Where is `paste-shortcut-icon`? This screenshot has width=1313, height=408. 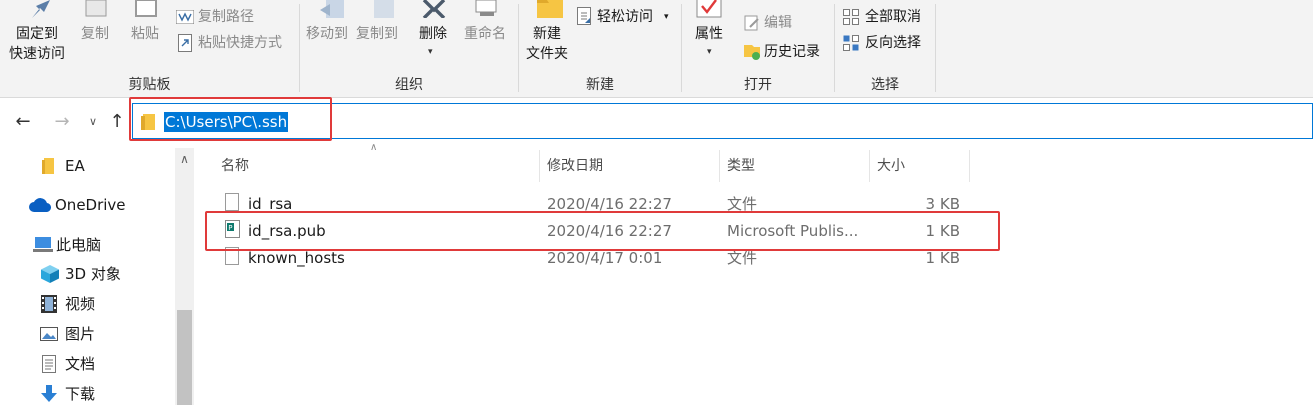 paste-shortcut-icon is located at coordinates (185, 43).